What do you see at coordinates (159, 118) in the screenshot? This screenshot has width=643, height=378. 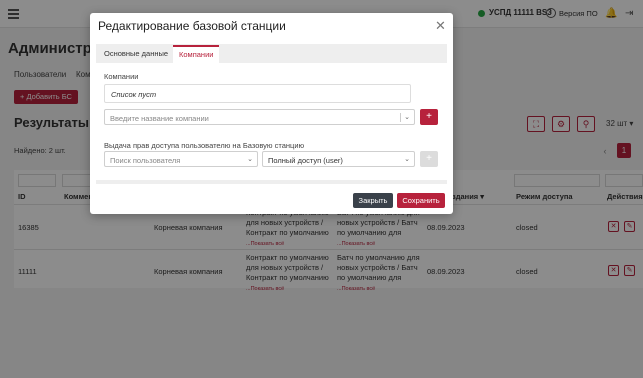 I see `company-select-placeholder: Введите название компании` at bounding box center [159, 118].